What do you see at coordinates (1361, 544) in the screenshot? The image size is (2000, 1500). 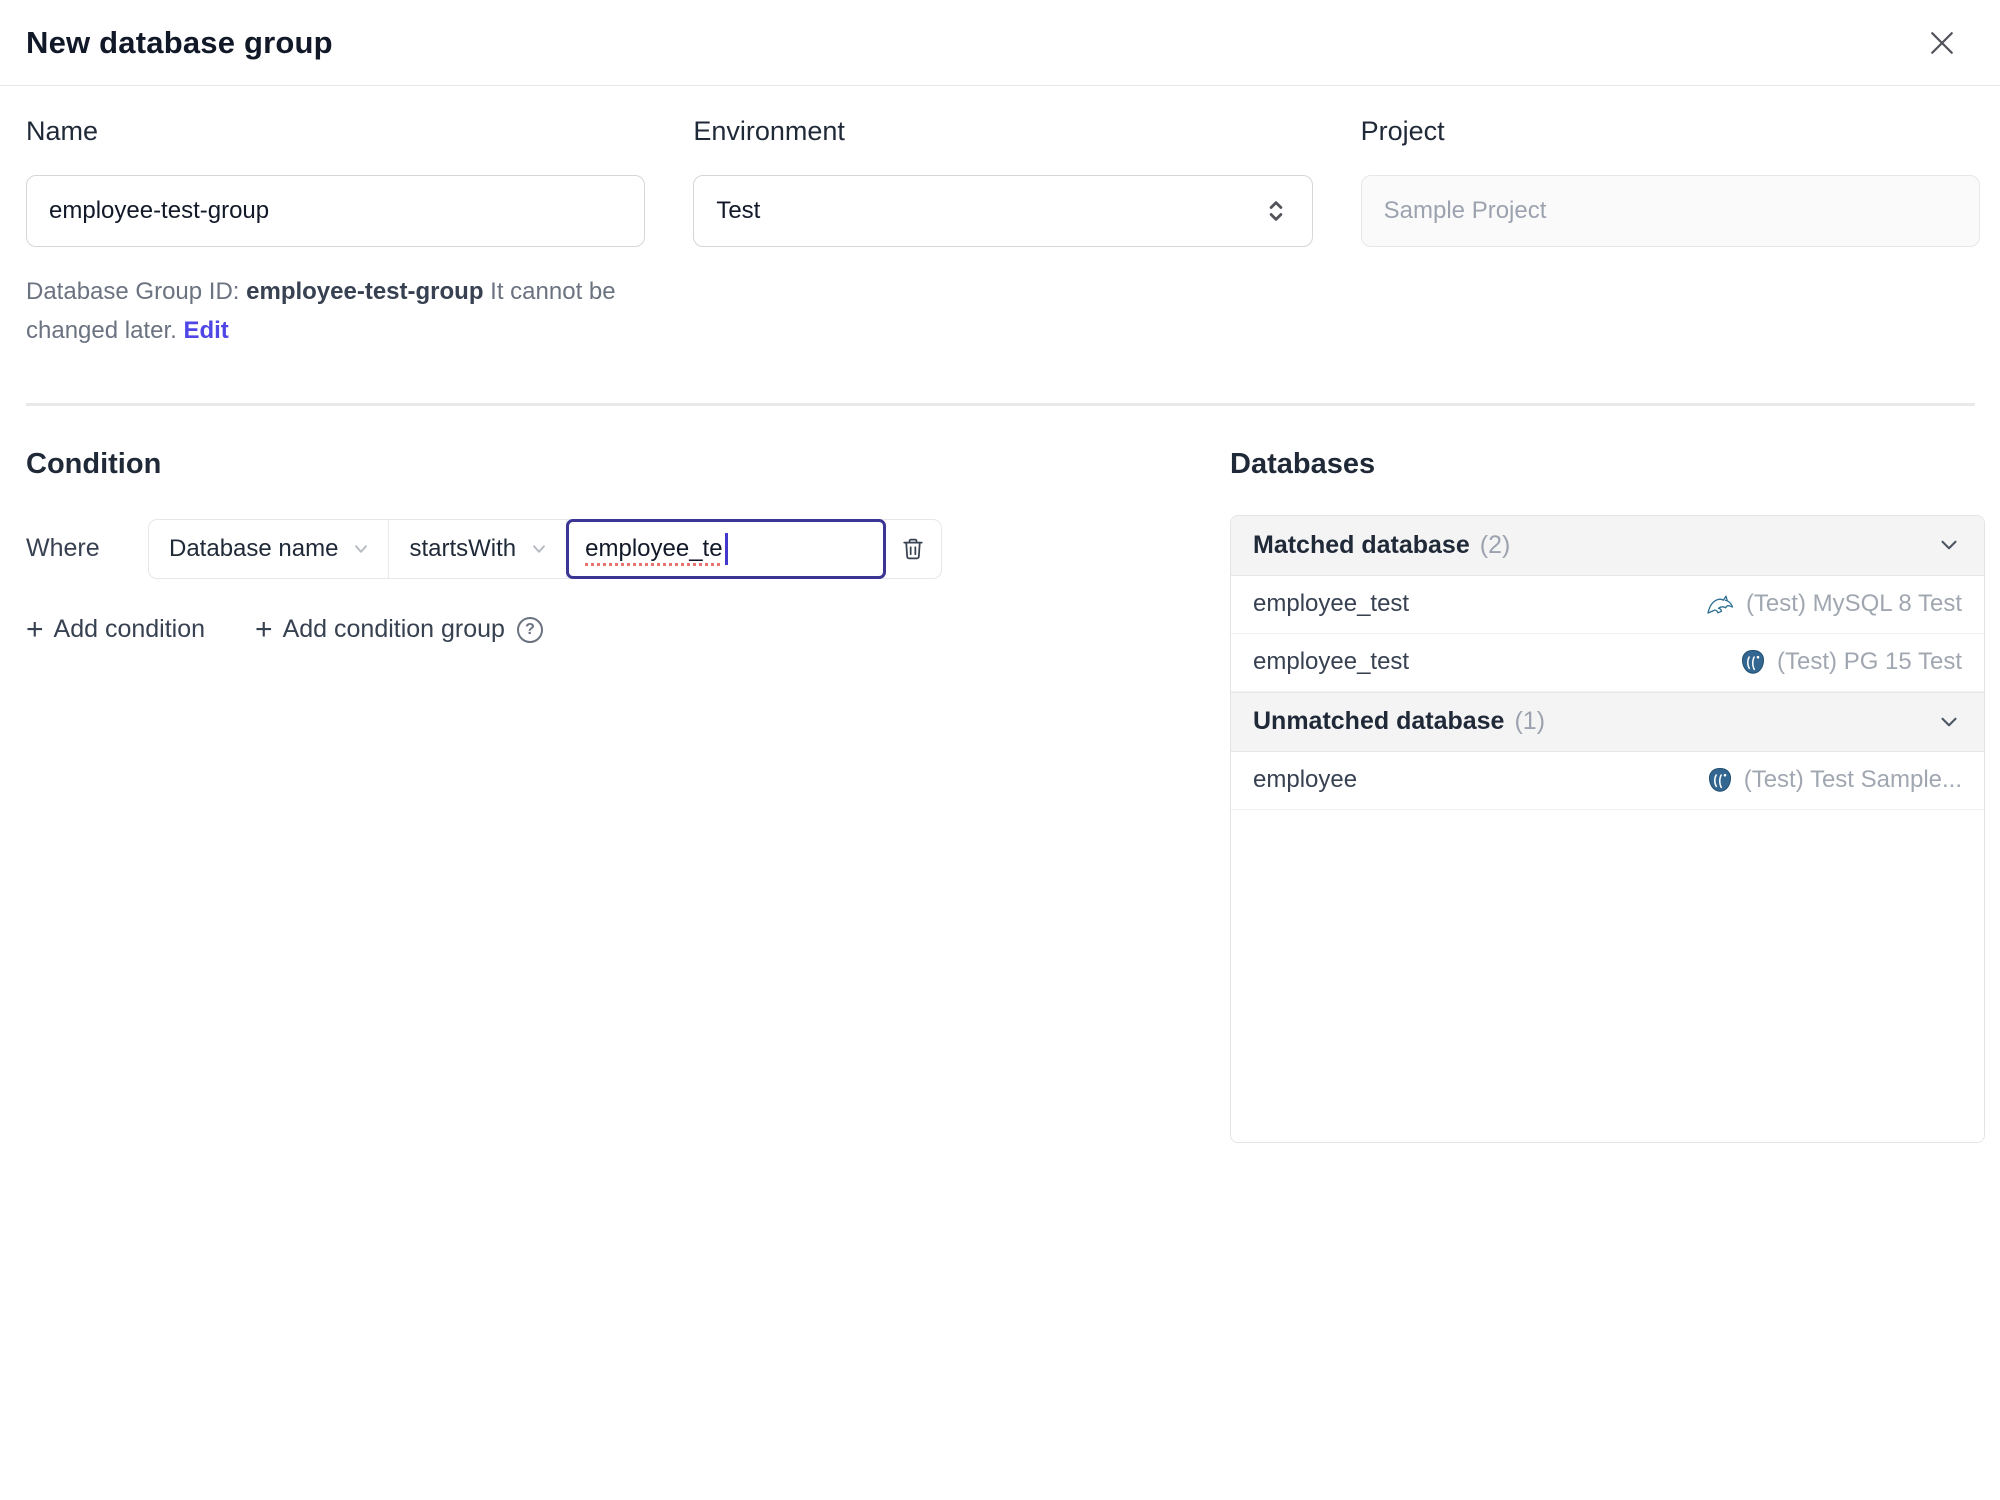 I see `matched-database-title: Matched database` at bounding box center [1361, 544].